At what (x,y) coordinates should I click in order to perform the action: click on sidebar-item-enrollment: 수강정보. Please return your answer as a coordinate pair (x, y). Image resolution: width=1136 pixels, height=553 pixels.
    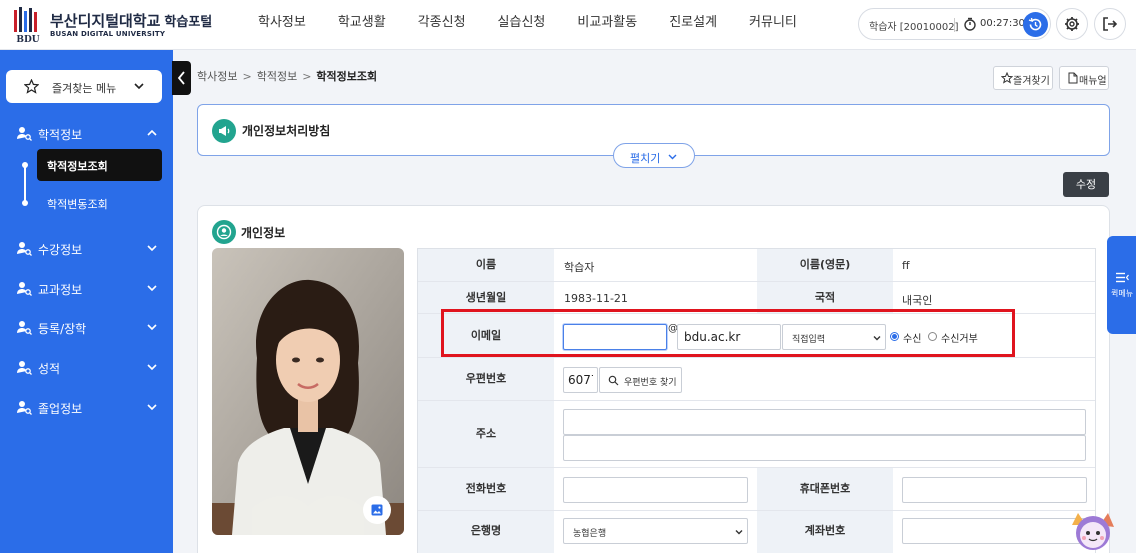
    Looking at the image, I should click on (88, 248).